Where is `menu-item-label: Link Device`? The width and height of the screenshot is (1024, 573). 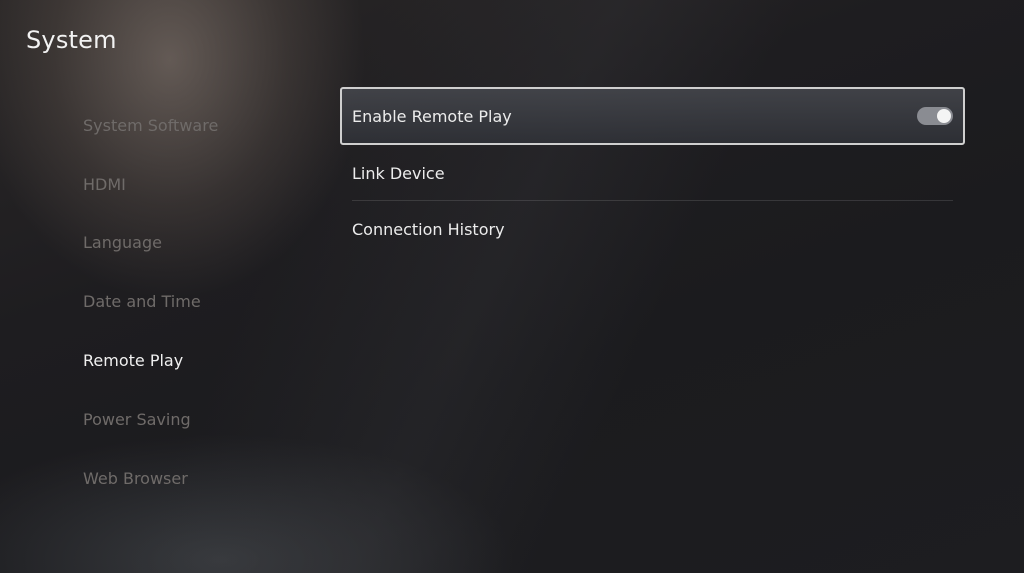
menu-item-label: Link Device is located at coordinates (398, 173).